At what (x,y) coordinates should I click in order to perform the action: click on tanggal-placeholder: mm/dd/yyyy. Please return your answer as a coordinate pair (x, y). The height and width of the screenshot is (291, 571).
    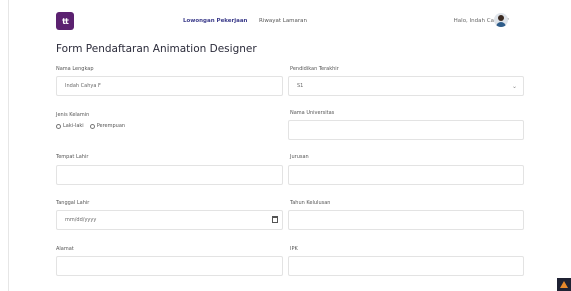
    Looking at the image, I should click on (81, 220).